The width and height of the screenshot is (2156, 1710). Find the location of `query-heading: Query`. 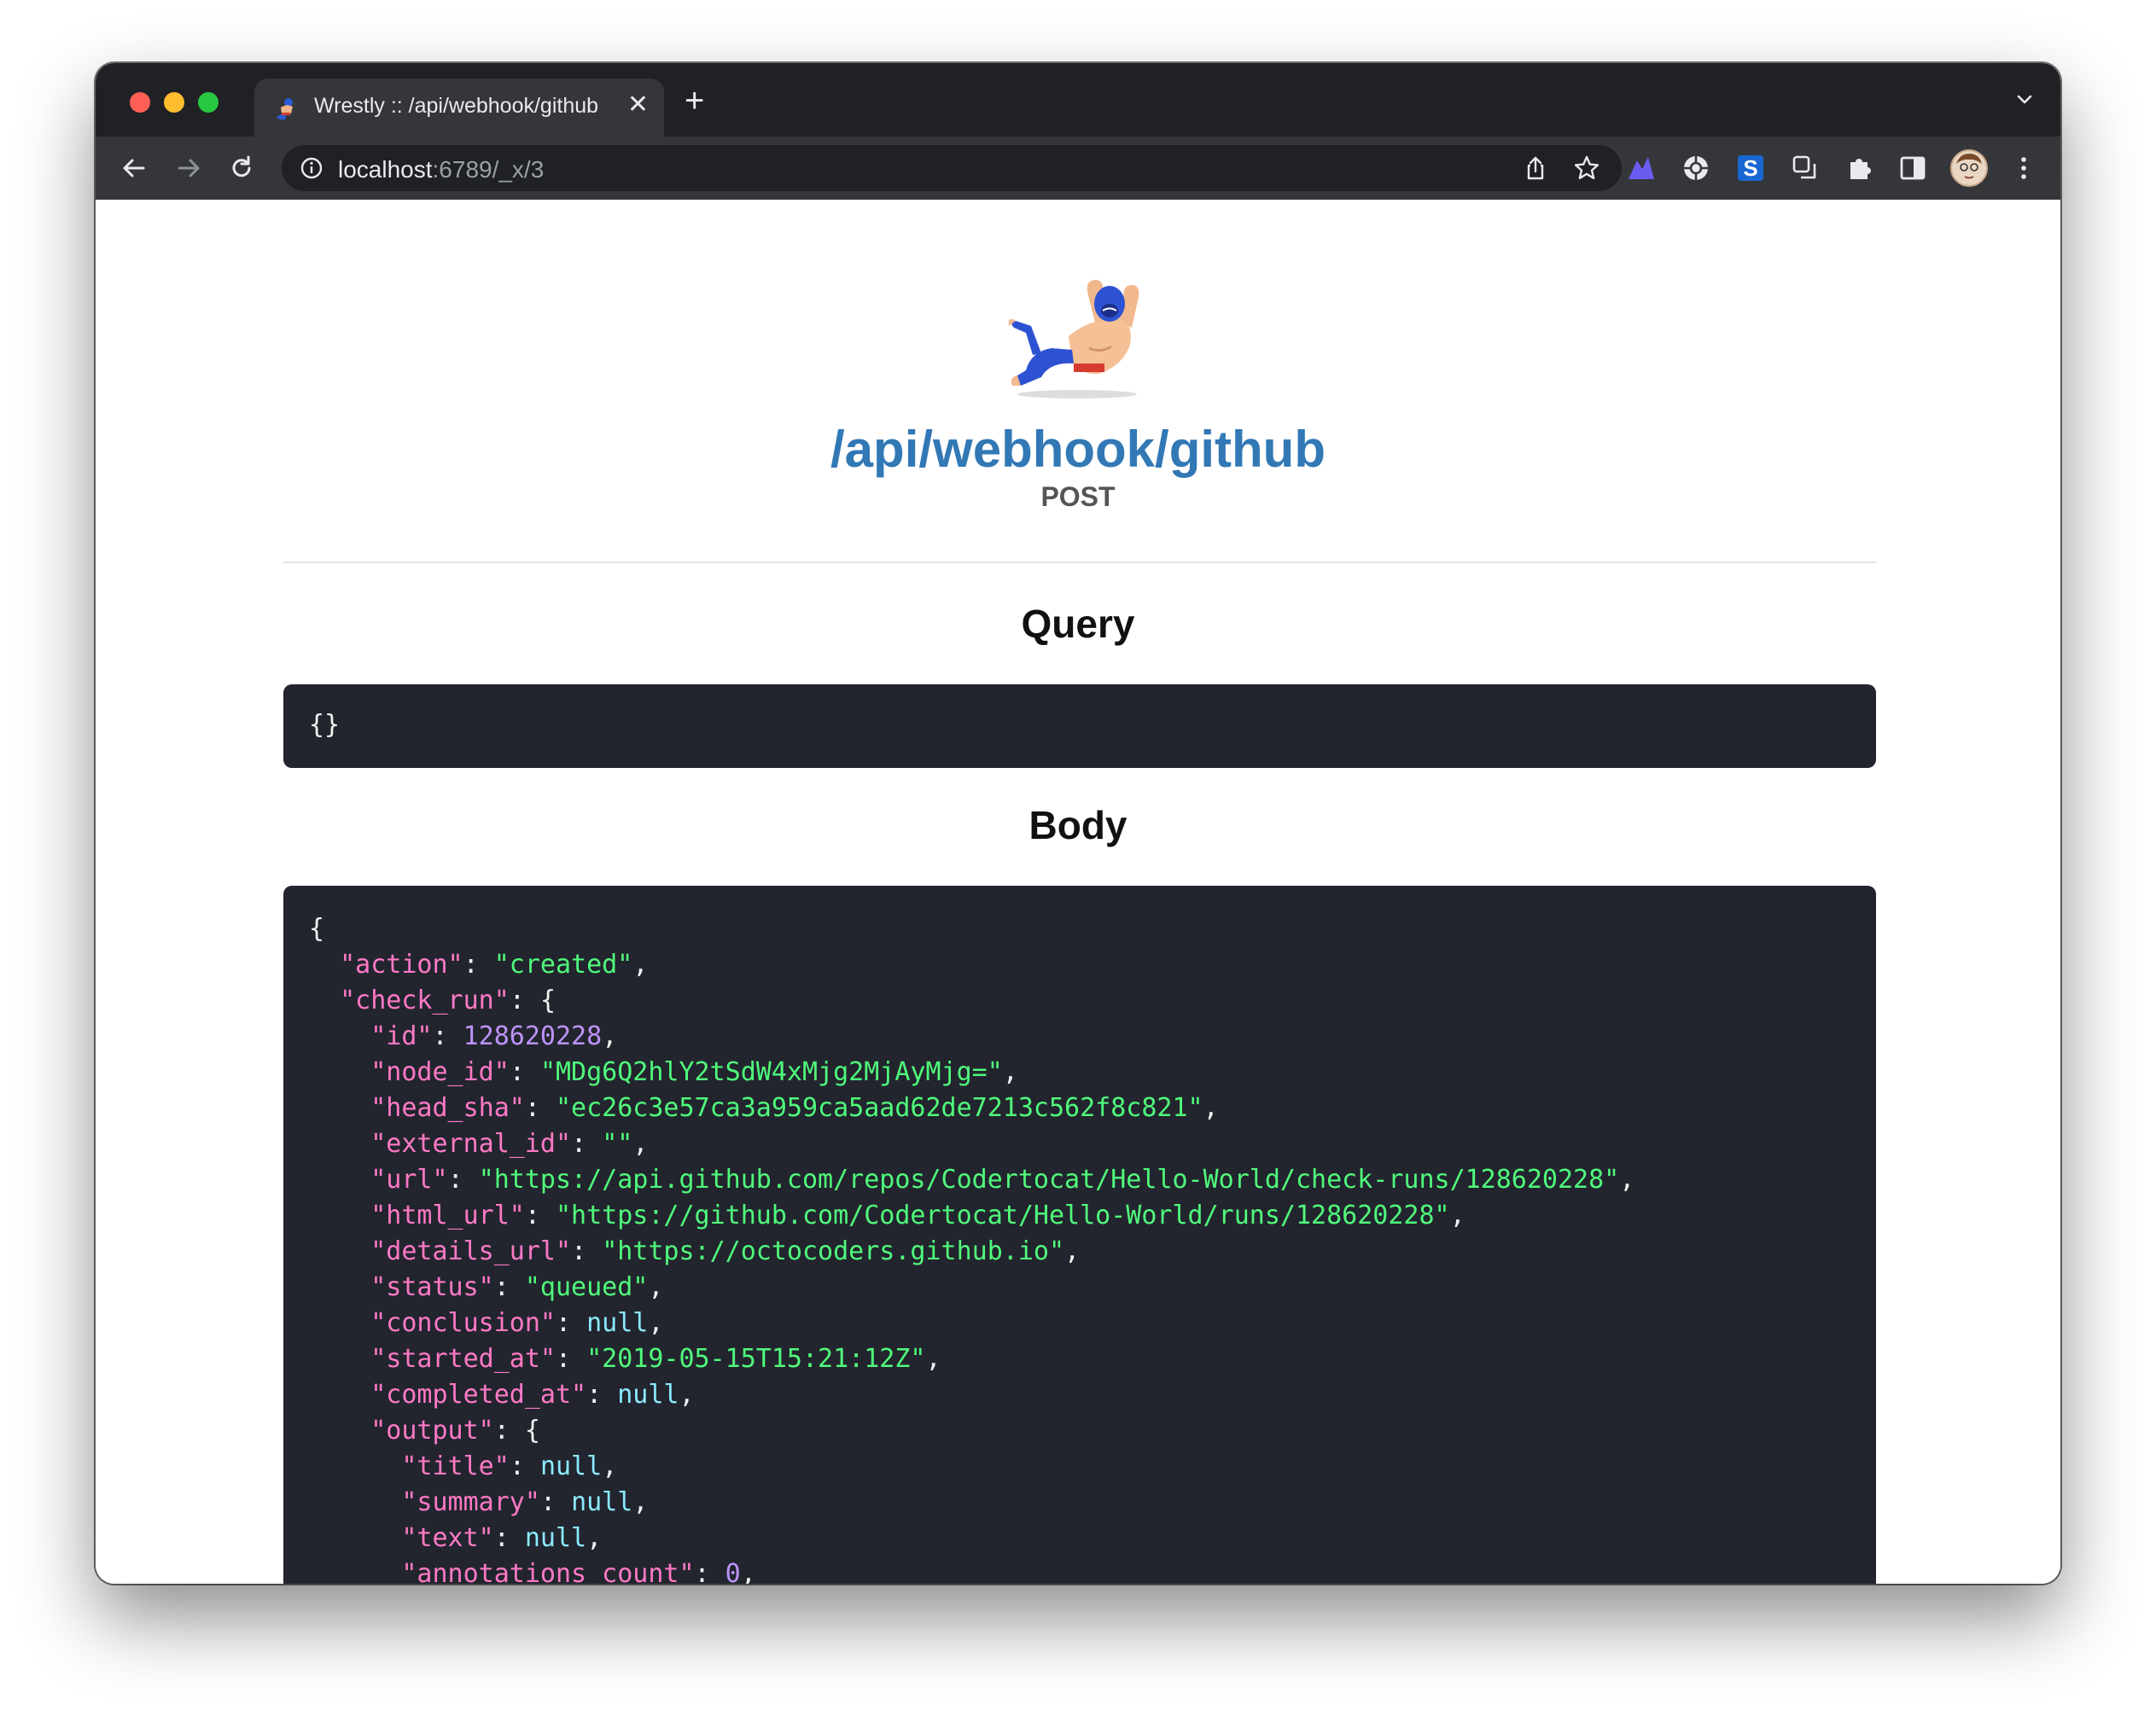

query-heading: Query is located at coordinates (1078, 624).